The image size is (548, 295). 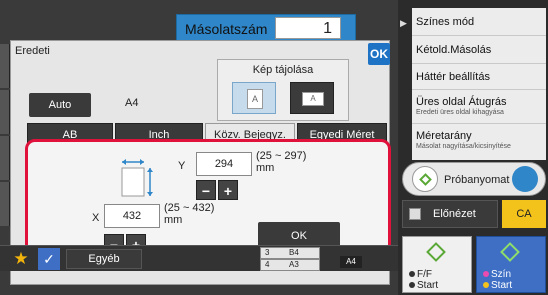 I want to click on tray-size: A3, so click(x=294, y=264).